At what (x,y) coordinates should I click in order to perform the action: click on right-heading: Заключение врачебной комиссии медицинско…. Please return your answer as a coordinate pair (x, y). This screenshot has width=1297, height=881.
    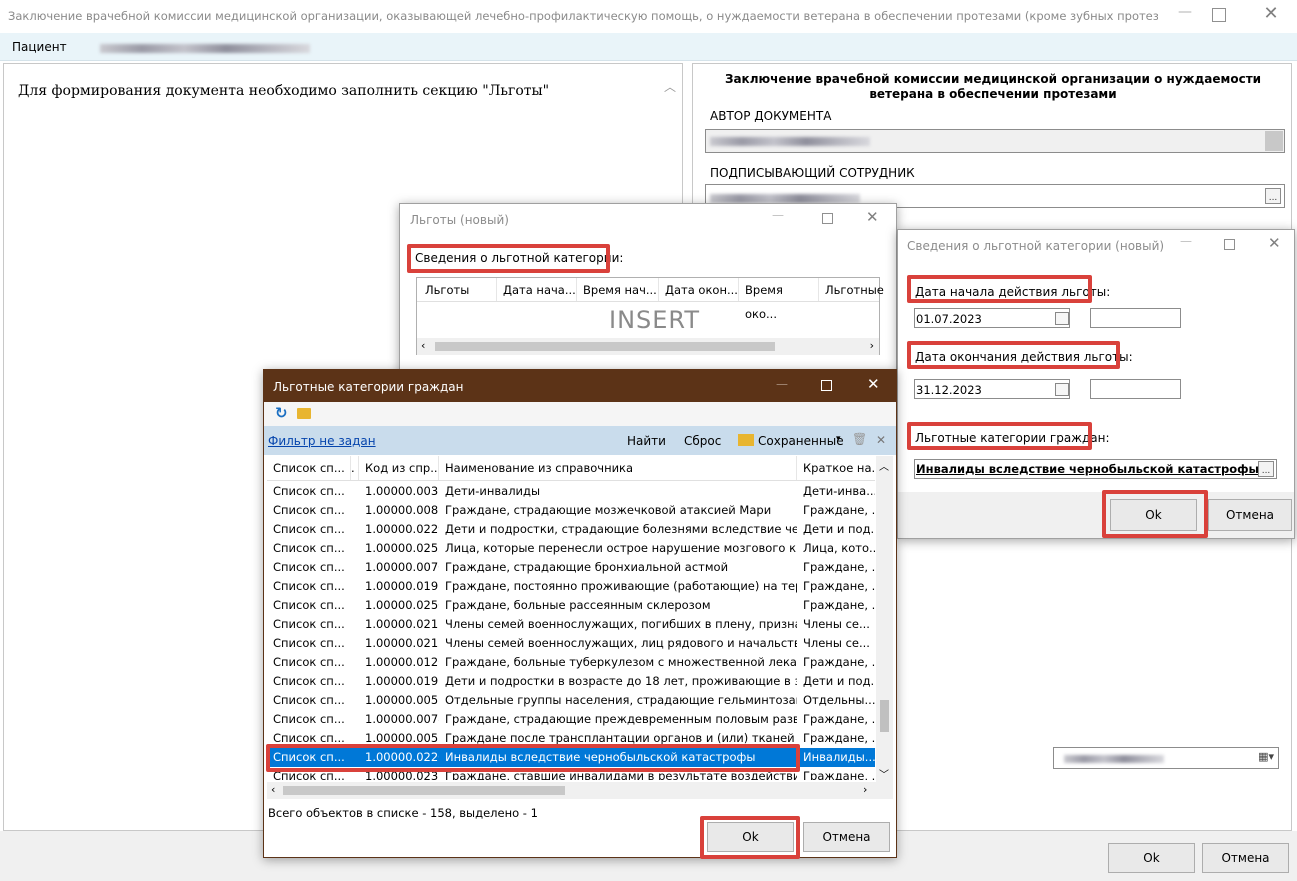
    Looking at the image, I should click on (993, 86).